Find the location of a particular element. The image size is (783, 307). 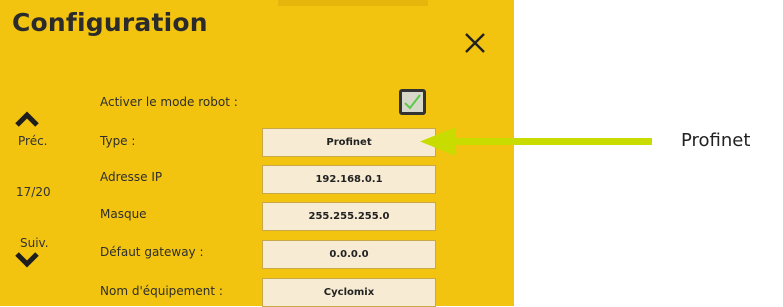

robot-mode-label: Activer le mode robot : is located at coordinates (169, 102).